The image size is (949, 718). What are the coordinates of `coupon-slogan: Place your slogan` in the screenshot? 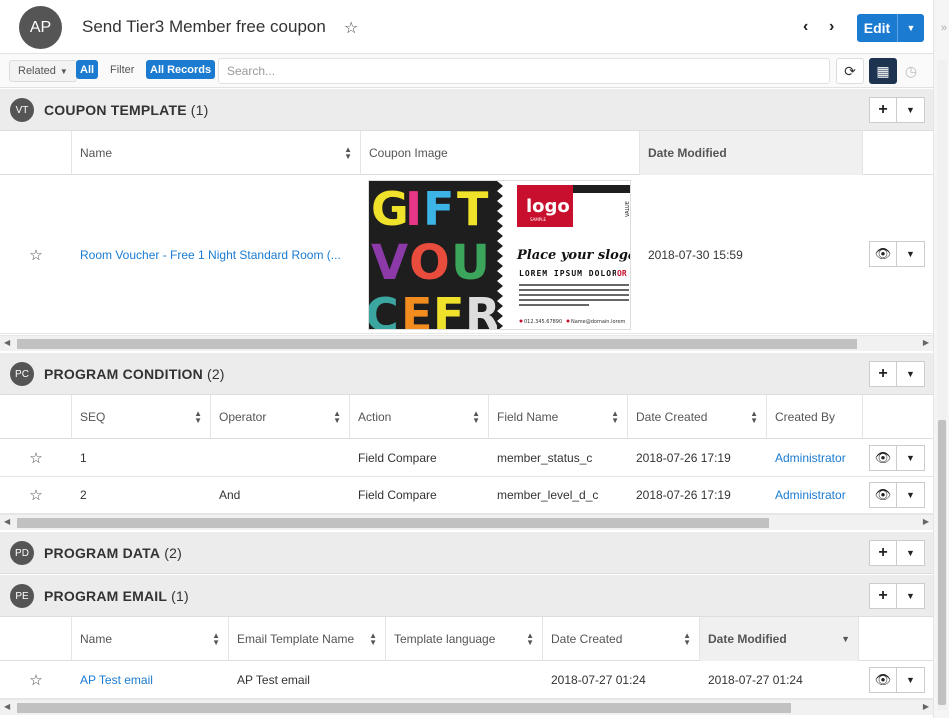 It's located at (573, 255).